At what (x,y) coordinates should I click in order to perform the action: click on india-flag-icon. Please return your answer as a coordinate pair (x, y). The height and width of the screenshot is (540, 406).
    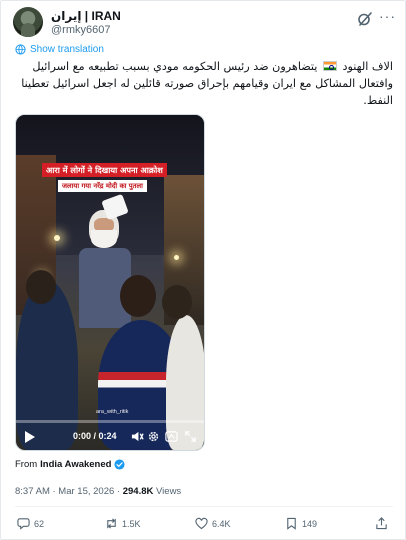
    Looking at the image, I should click on (329, 66).